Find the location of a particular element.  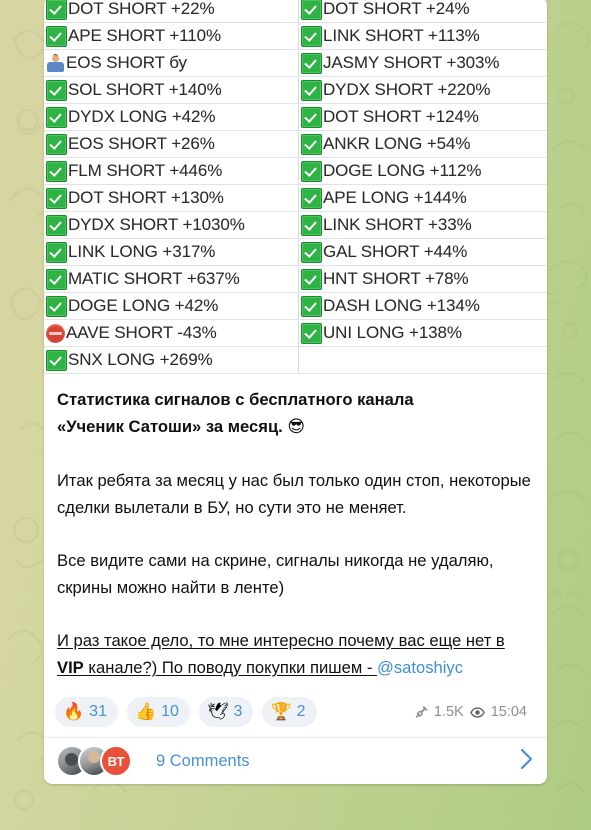

signal-label: DOT SHORT +124% is located at coordinates (401, 116).